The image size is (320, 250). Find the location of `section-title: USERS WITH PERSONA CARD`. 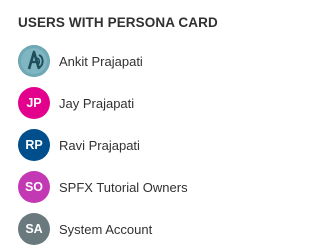

section-title: USERS WITH PERSONA CARD is located at coordinates (118, 22).